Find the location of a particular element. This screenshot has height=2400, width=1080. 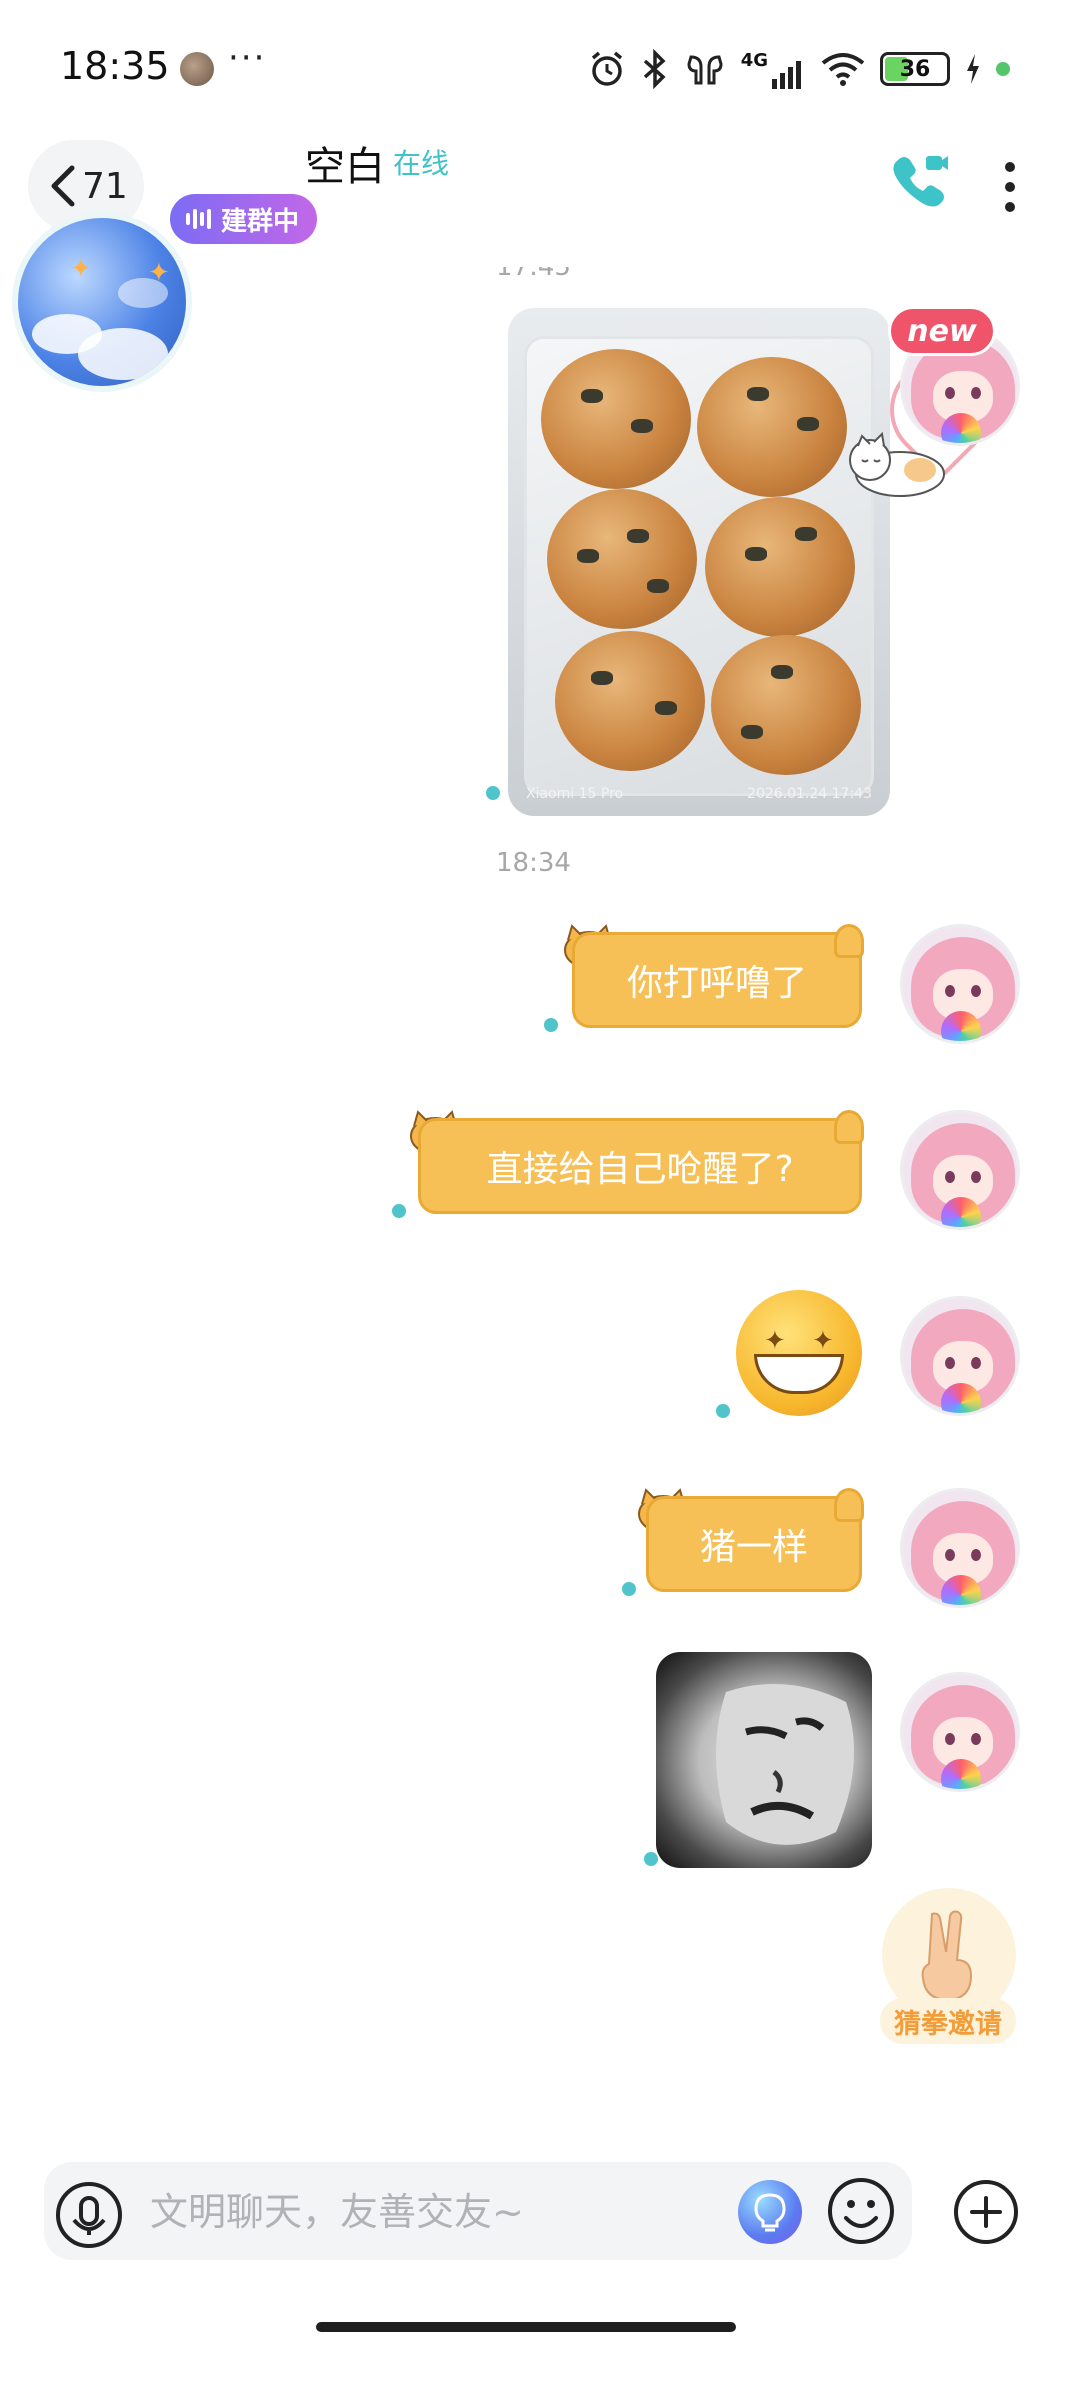

meme-face-icon is located at coordinates (785, 1764).